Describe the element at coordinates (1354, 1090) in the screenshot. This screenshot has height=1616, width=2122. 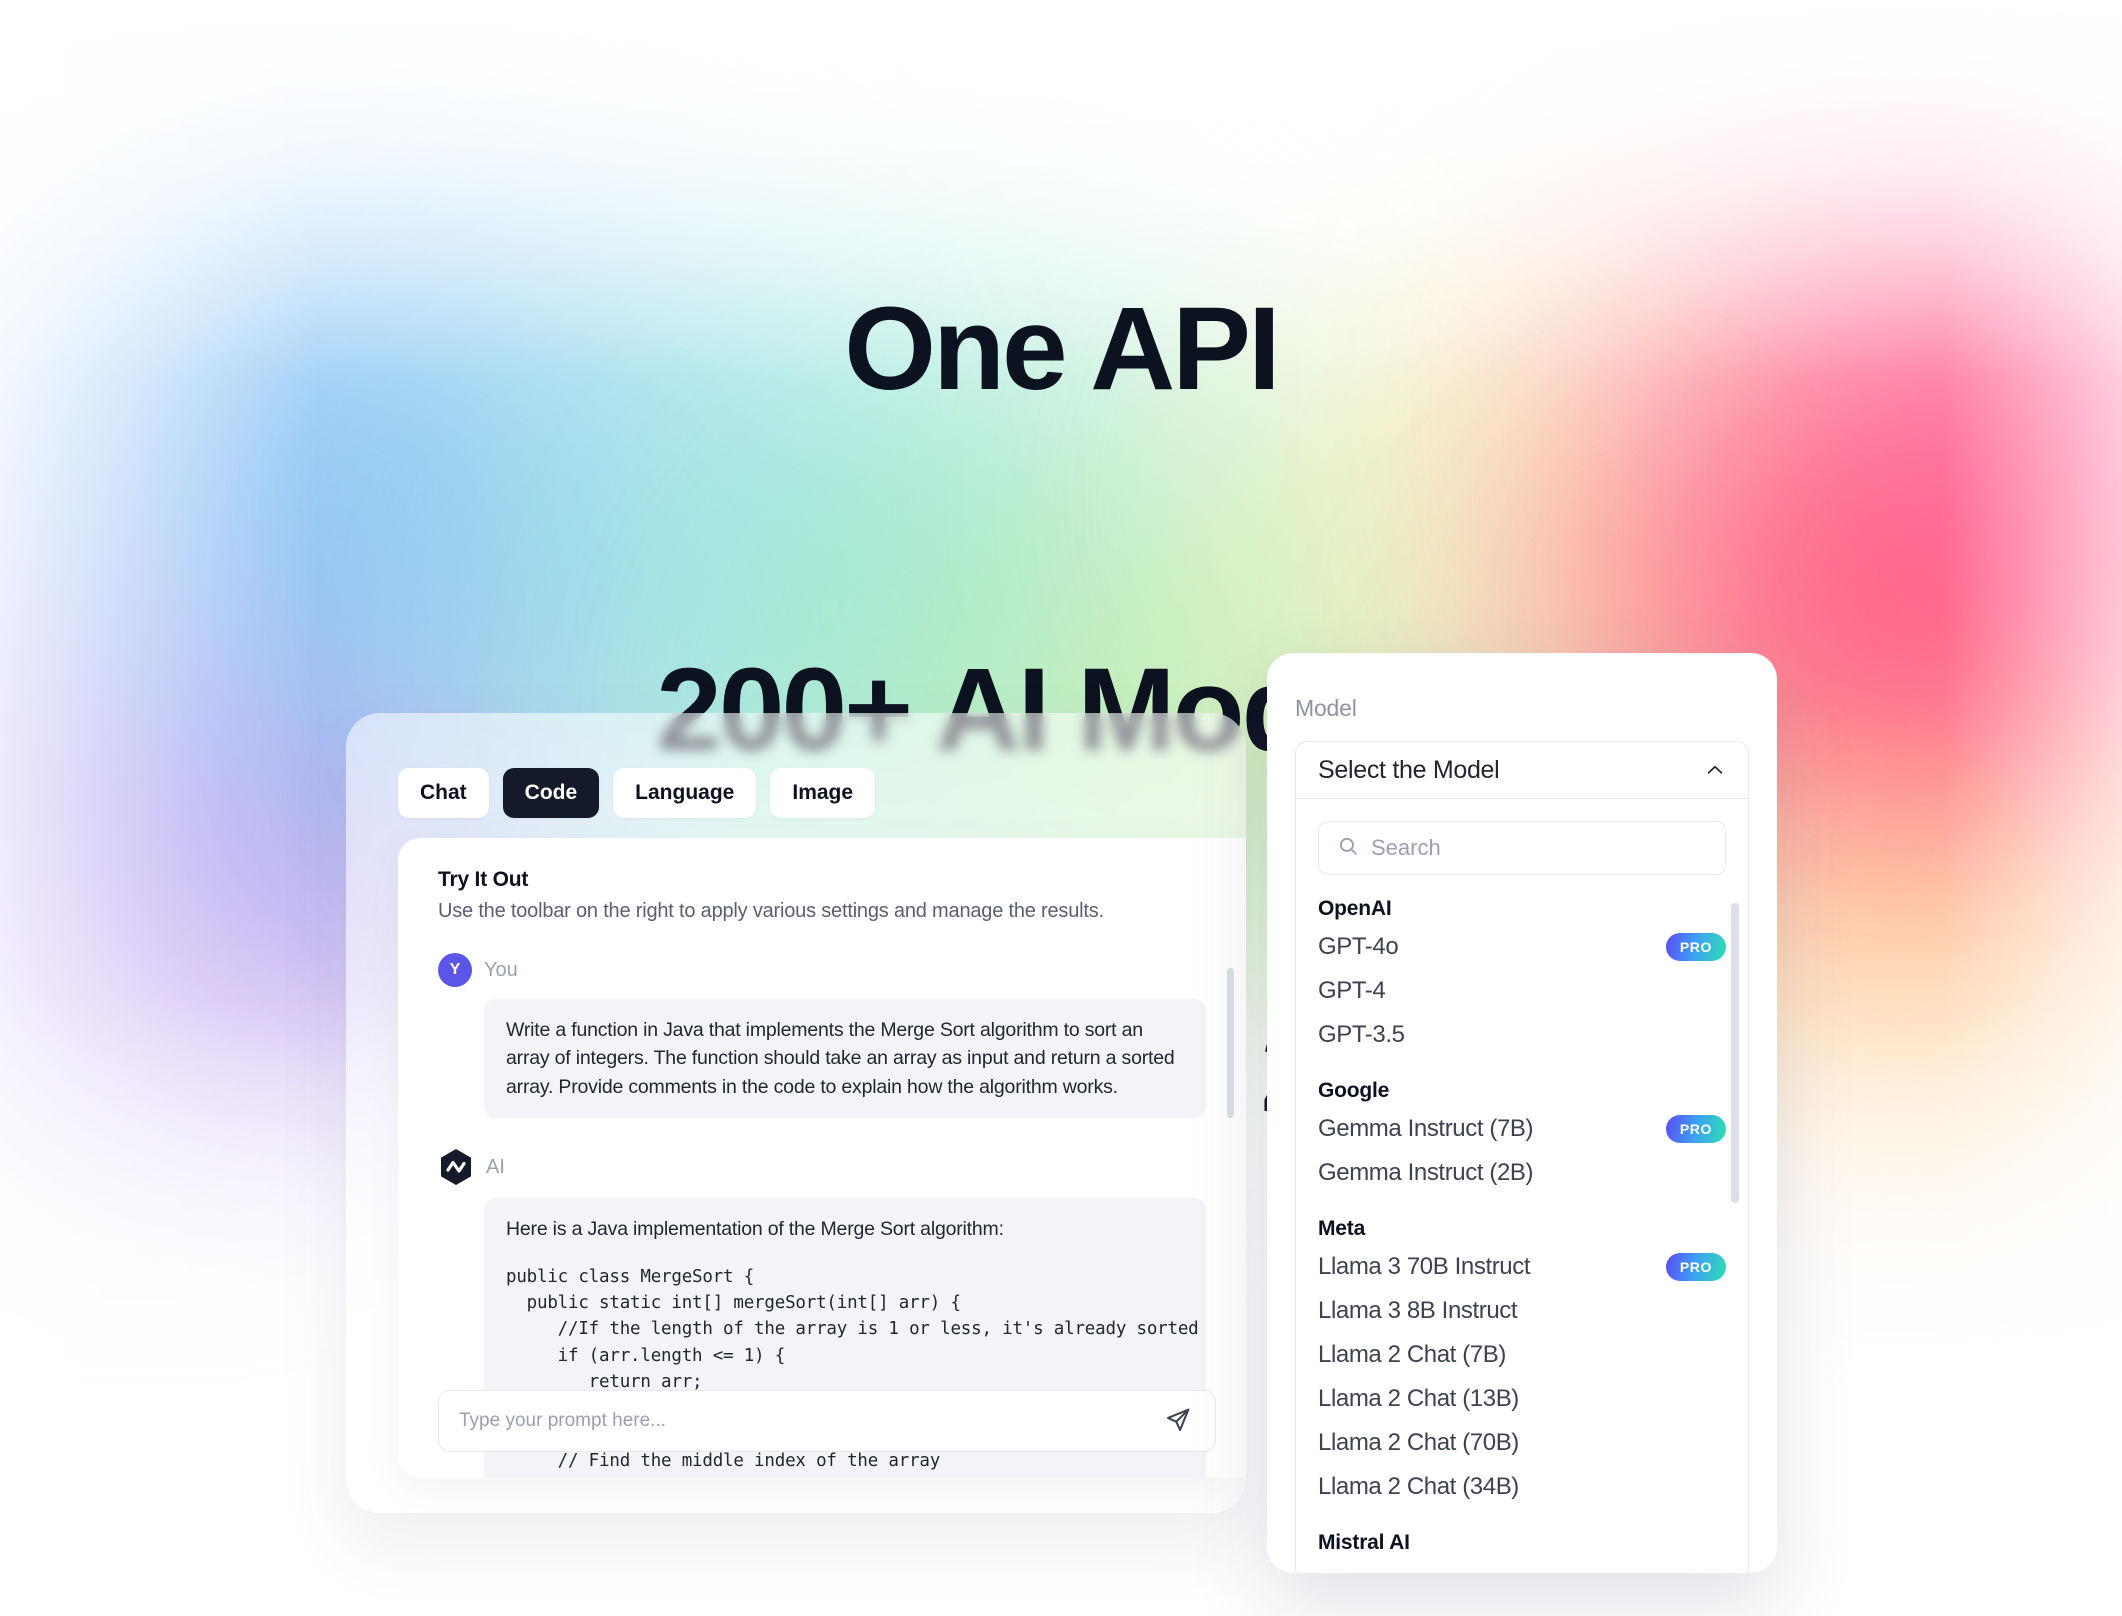
I see `group-label-google: Google` at that location.